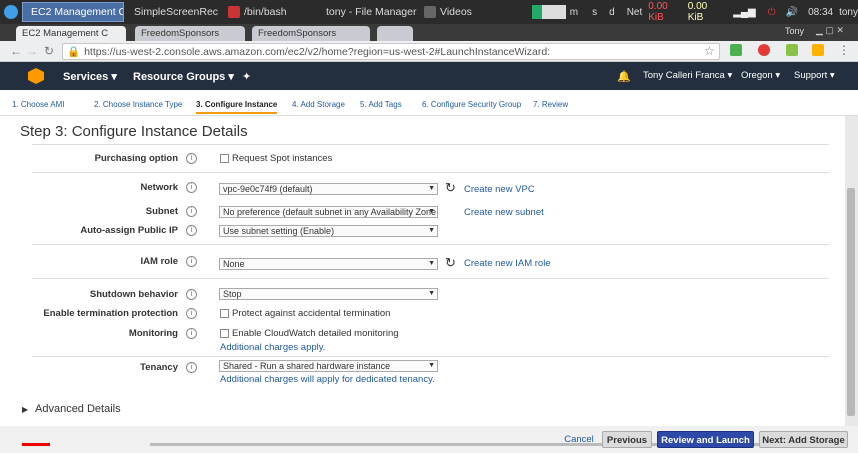  I want to click on resource-groups-menu: Resource Groups ▾, so click(183, 76).